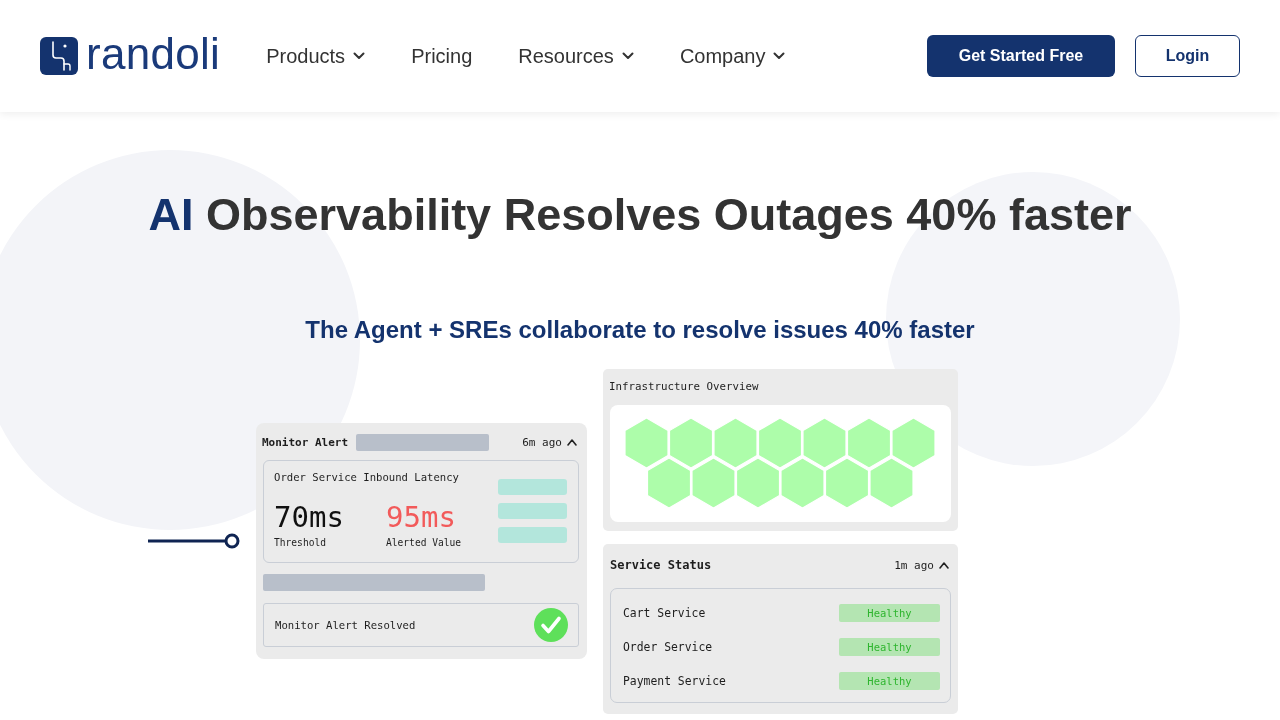  I want to click on service-name: Order Service, so click(668, 647).